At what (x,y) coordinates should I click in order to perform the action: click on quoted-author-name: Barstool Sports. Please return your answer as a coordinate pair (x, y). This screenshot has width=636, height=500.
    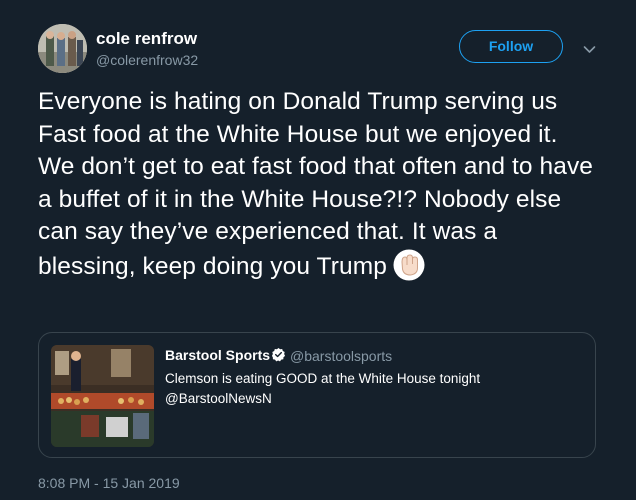
    Looking at the image, I should click on (217, 355).